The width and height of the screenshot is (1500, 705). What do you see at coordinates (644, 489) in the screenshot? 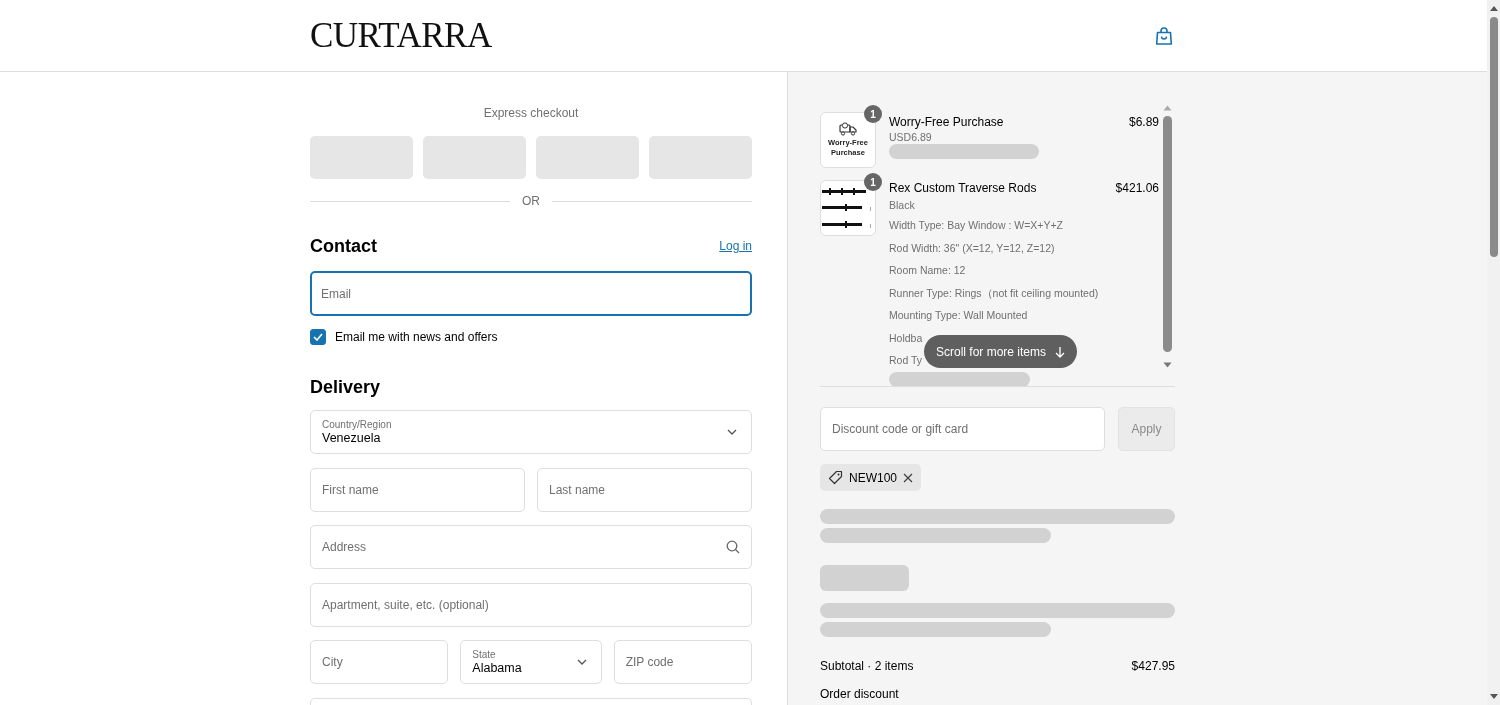
I see `input-field: Last name` at bounding box center [644, 489].